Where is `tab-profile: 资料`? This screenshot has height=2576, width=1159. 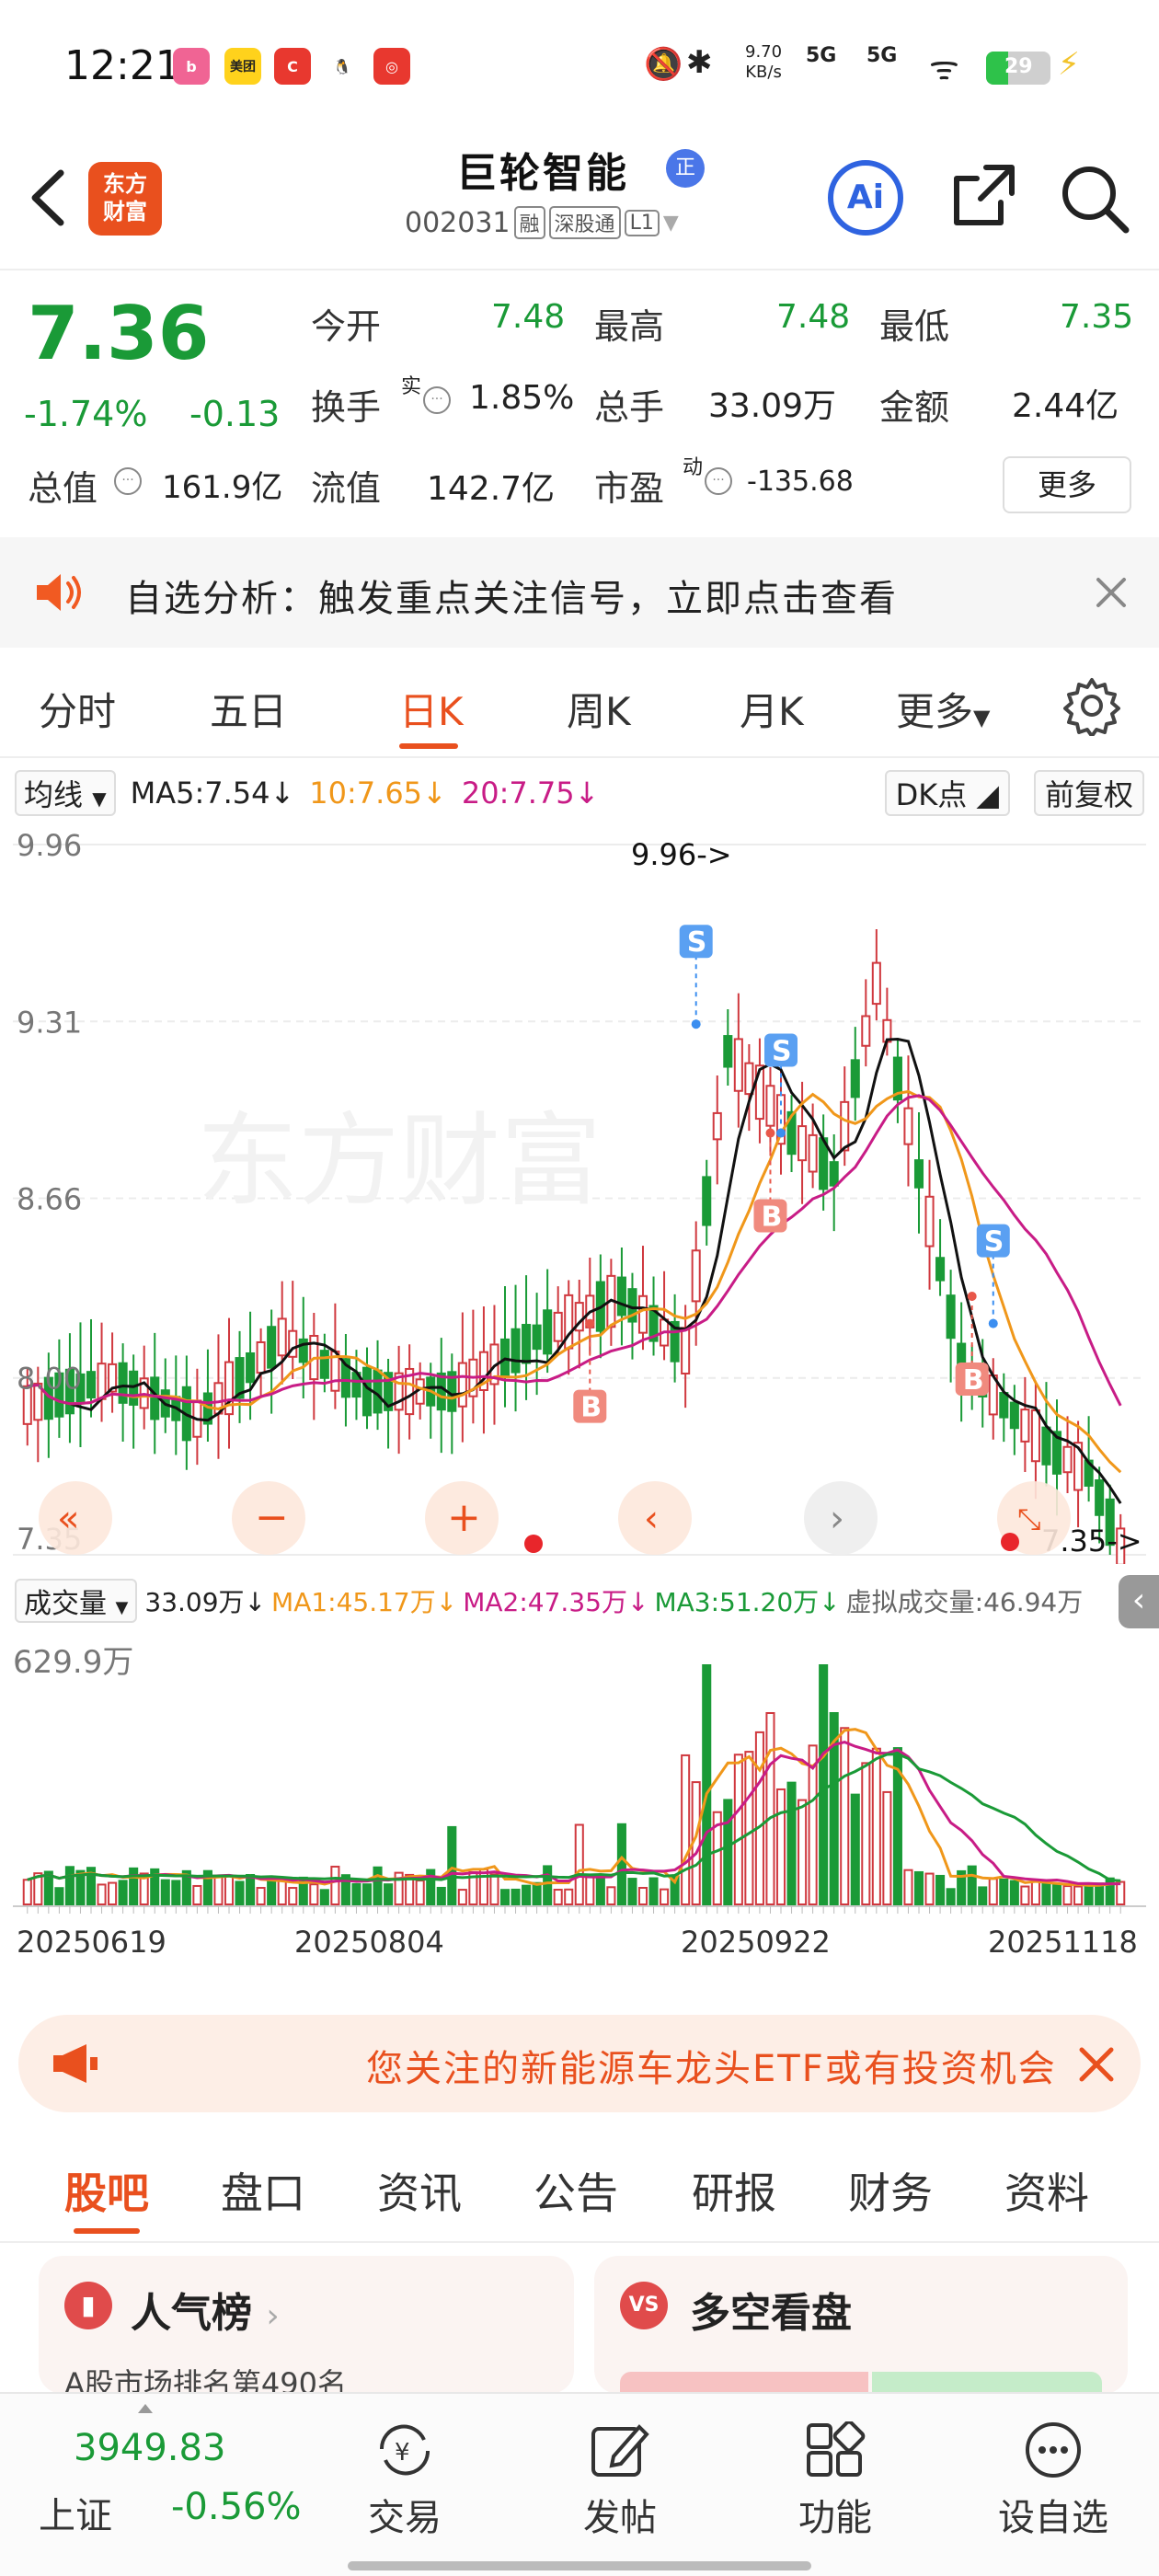
tab-profile: 资料 is located at coordinates (1046, 2190).